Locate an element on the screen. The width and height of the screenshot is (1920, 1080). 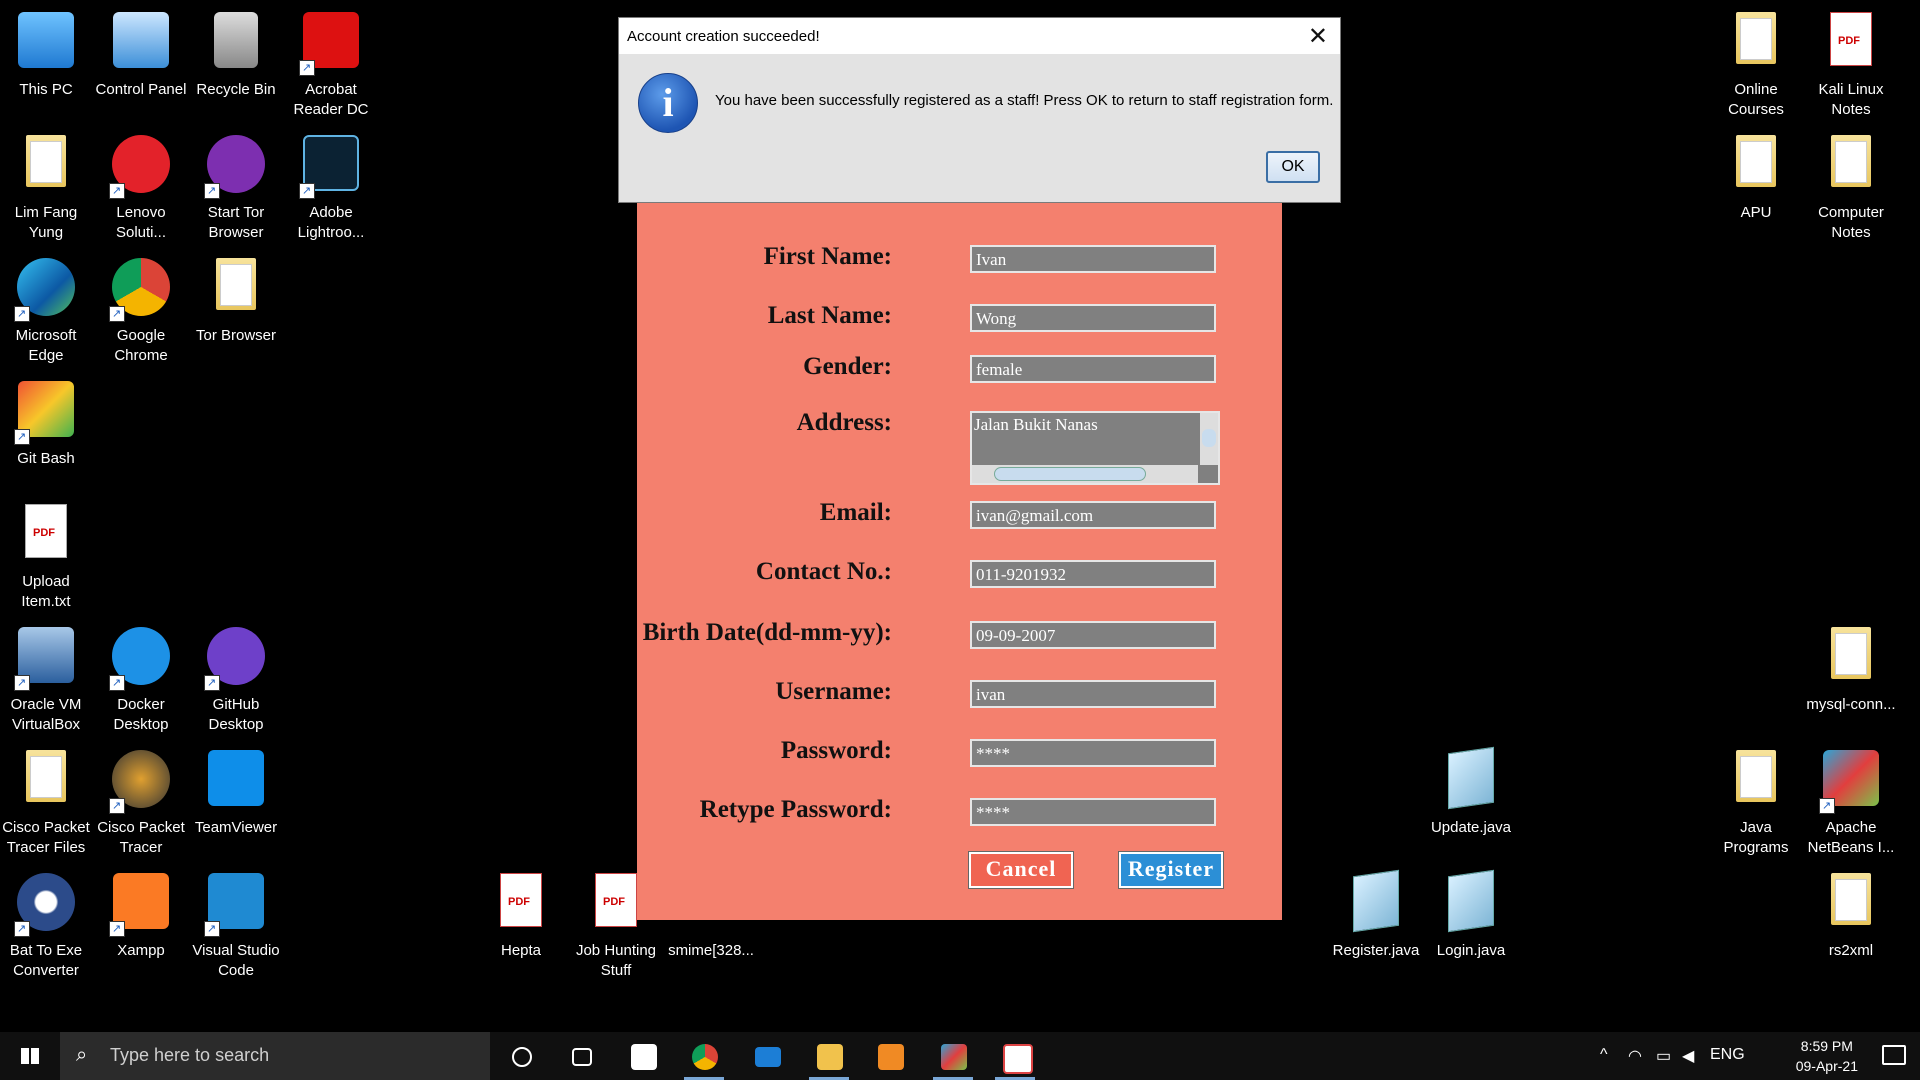
email-row: Email: ivan@gmail.com is located at coordinates (959, 517).